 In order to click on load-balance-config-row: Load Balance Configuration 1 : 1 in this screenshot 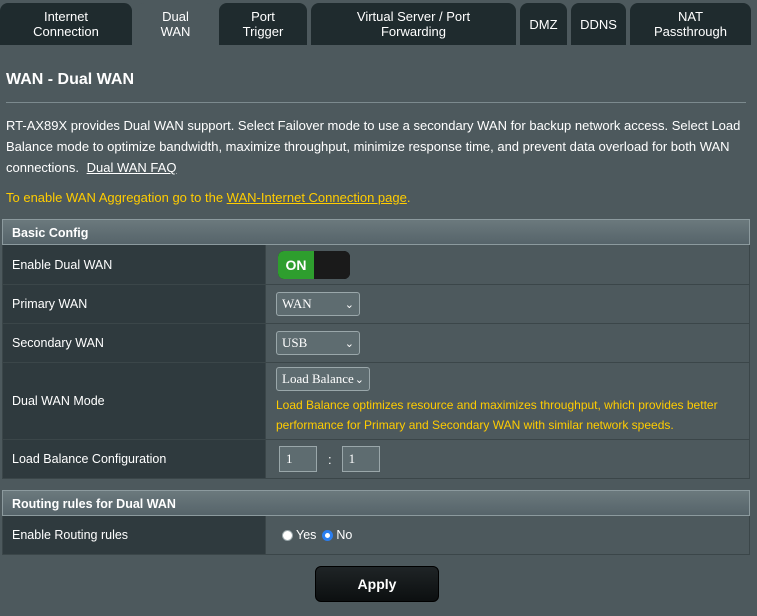, I will do `click(376, 459)`.